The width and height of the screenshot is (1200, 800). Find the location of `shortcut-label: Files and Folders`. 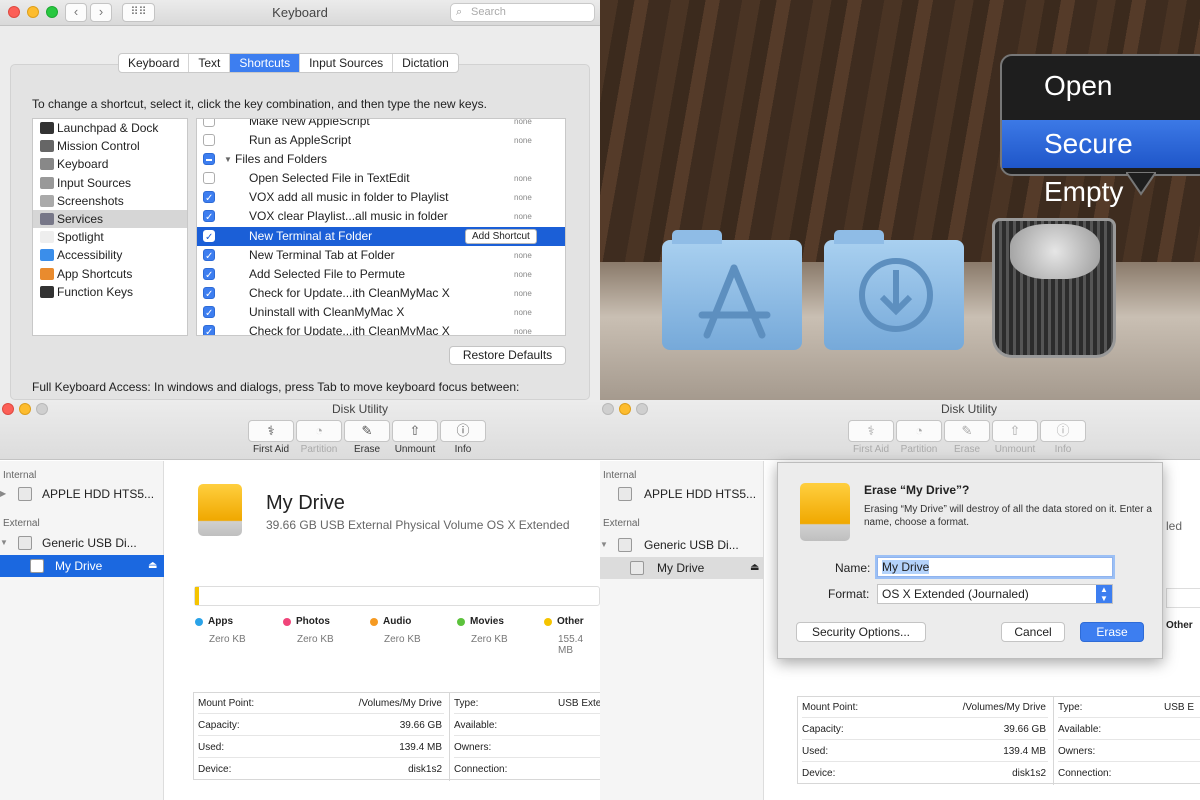

shortcut-label: Files and Folders is located at coordinates (281, 159).